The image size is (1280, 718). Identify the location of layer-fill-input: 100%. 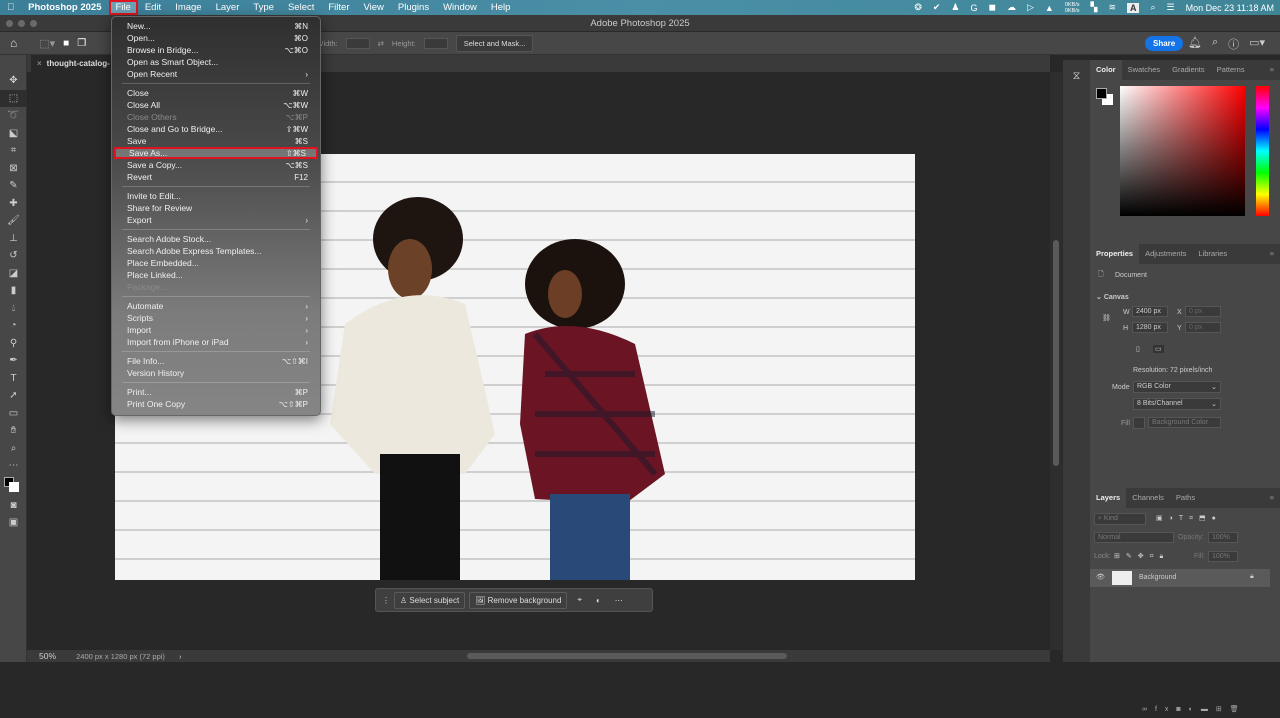
(1223, 556).